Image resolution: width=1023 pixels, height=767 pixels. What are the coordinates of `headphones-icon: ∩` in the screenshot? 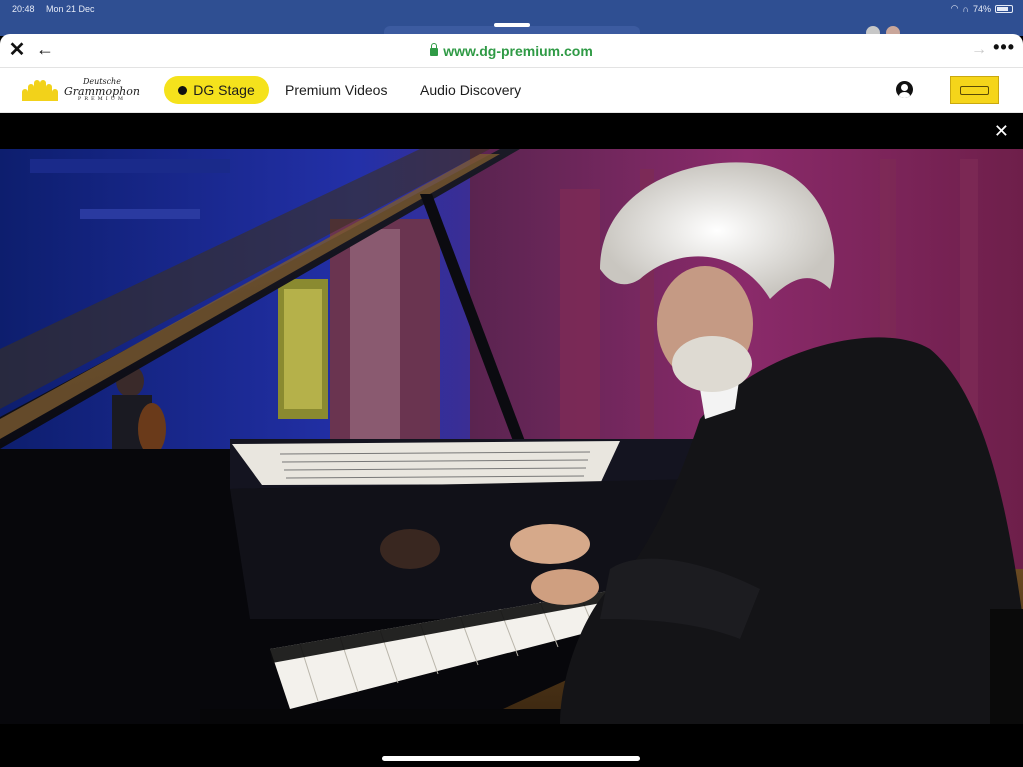 It's located at (965, 8).